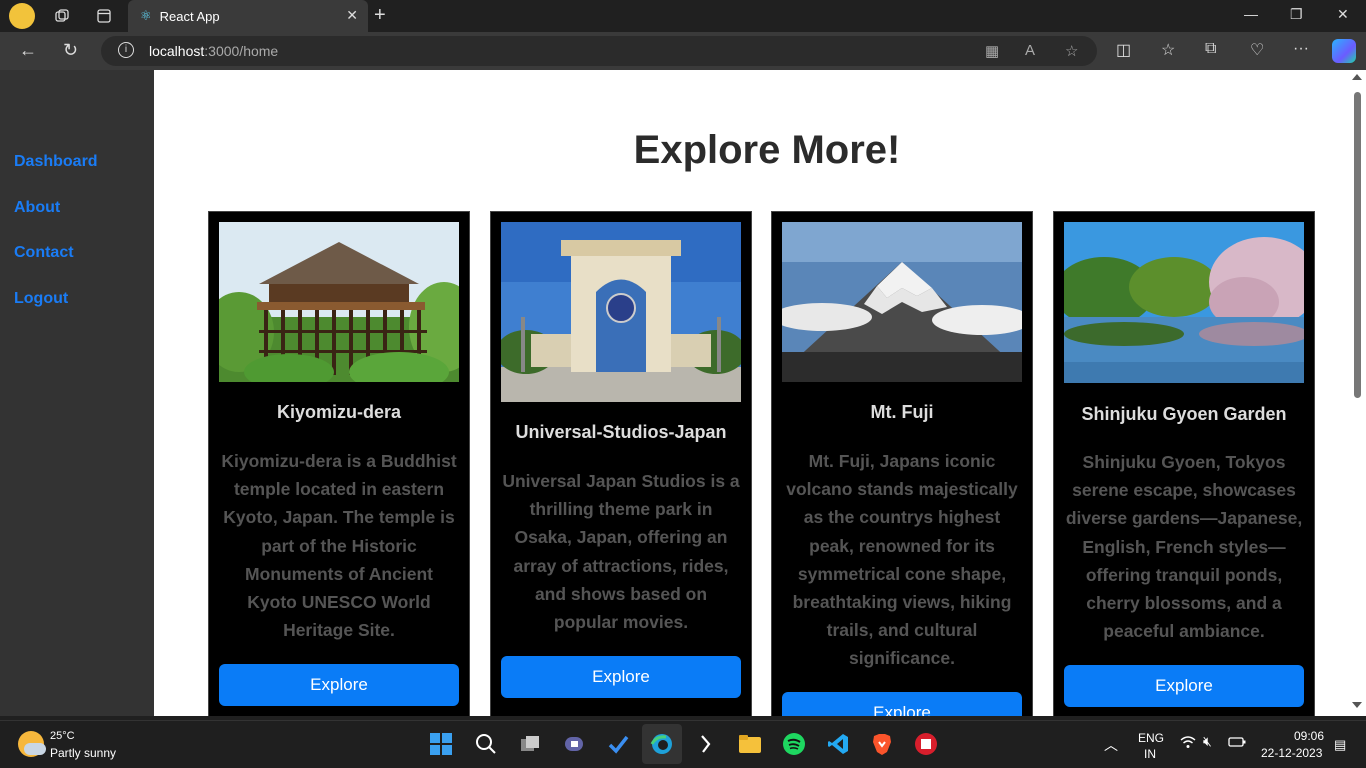 This screenshot has width=1366, height=768. I want to click on clock-time: 09:06, so click(1309, 736).